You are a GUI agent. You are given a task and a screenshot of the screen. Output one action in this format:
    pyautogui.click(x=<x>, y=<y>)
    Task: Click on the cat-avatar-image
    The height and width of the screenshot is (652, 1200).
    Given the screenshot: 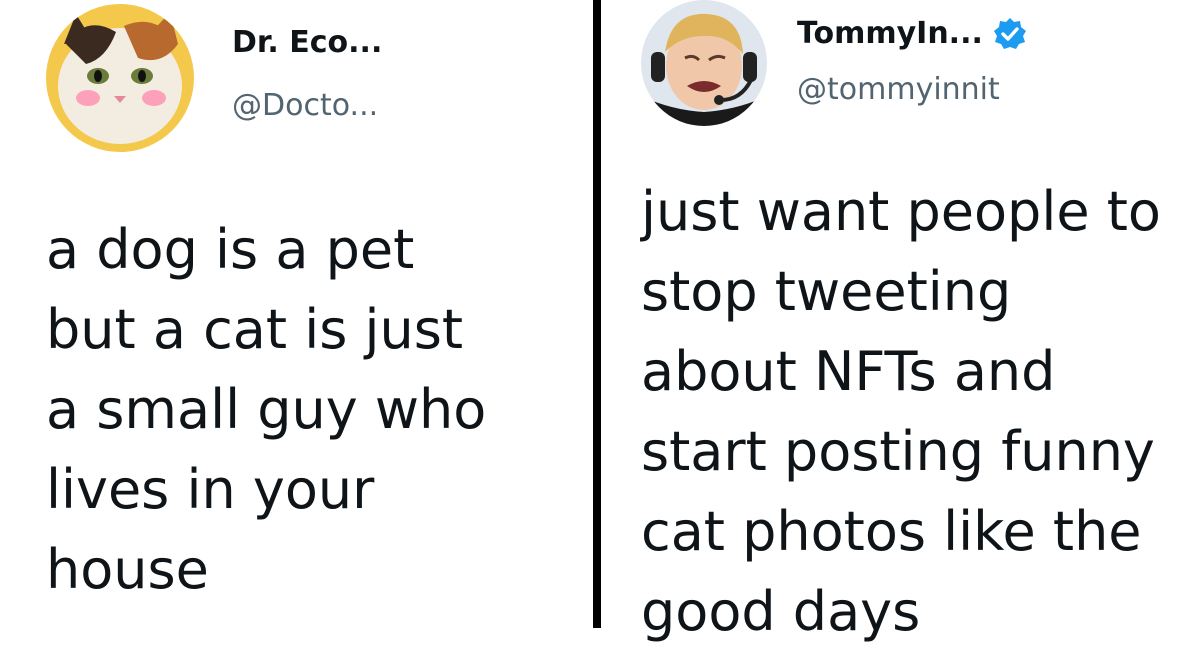 What is the action you would take?
    pyautogui.click(x=120, y=78)
    